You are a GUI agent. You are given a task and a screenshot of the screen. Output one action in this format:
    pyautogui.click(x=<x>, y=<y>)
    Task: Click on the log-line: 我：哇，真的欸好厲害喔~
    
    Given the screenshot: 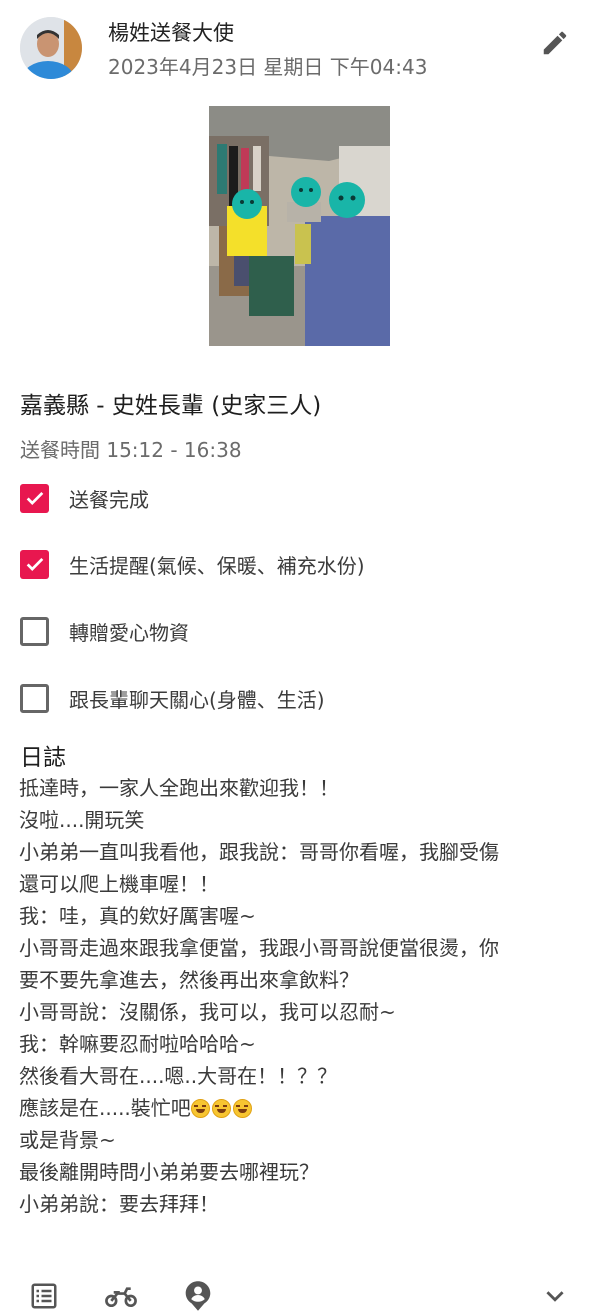 What is the action you would take?
    pyautogui.click(x=137, y=916)
    